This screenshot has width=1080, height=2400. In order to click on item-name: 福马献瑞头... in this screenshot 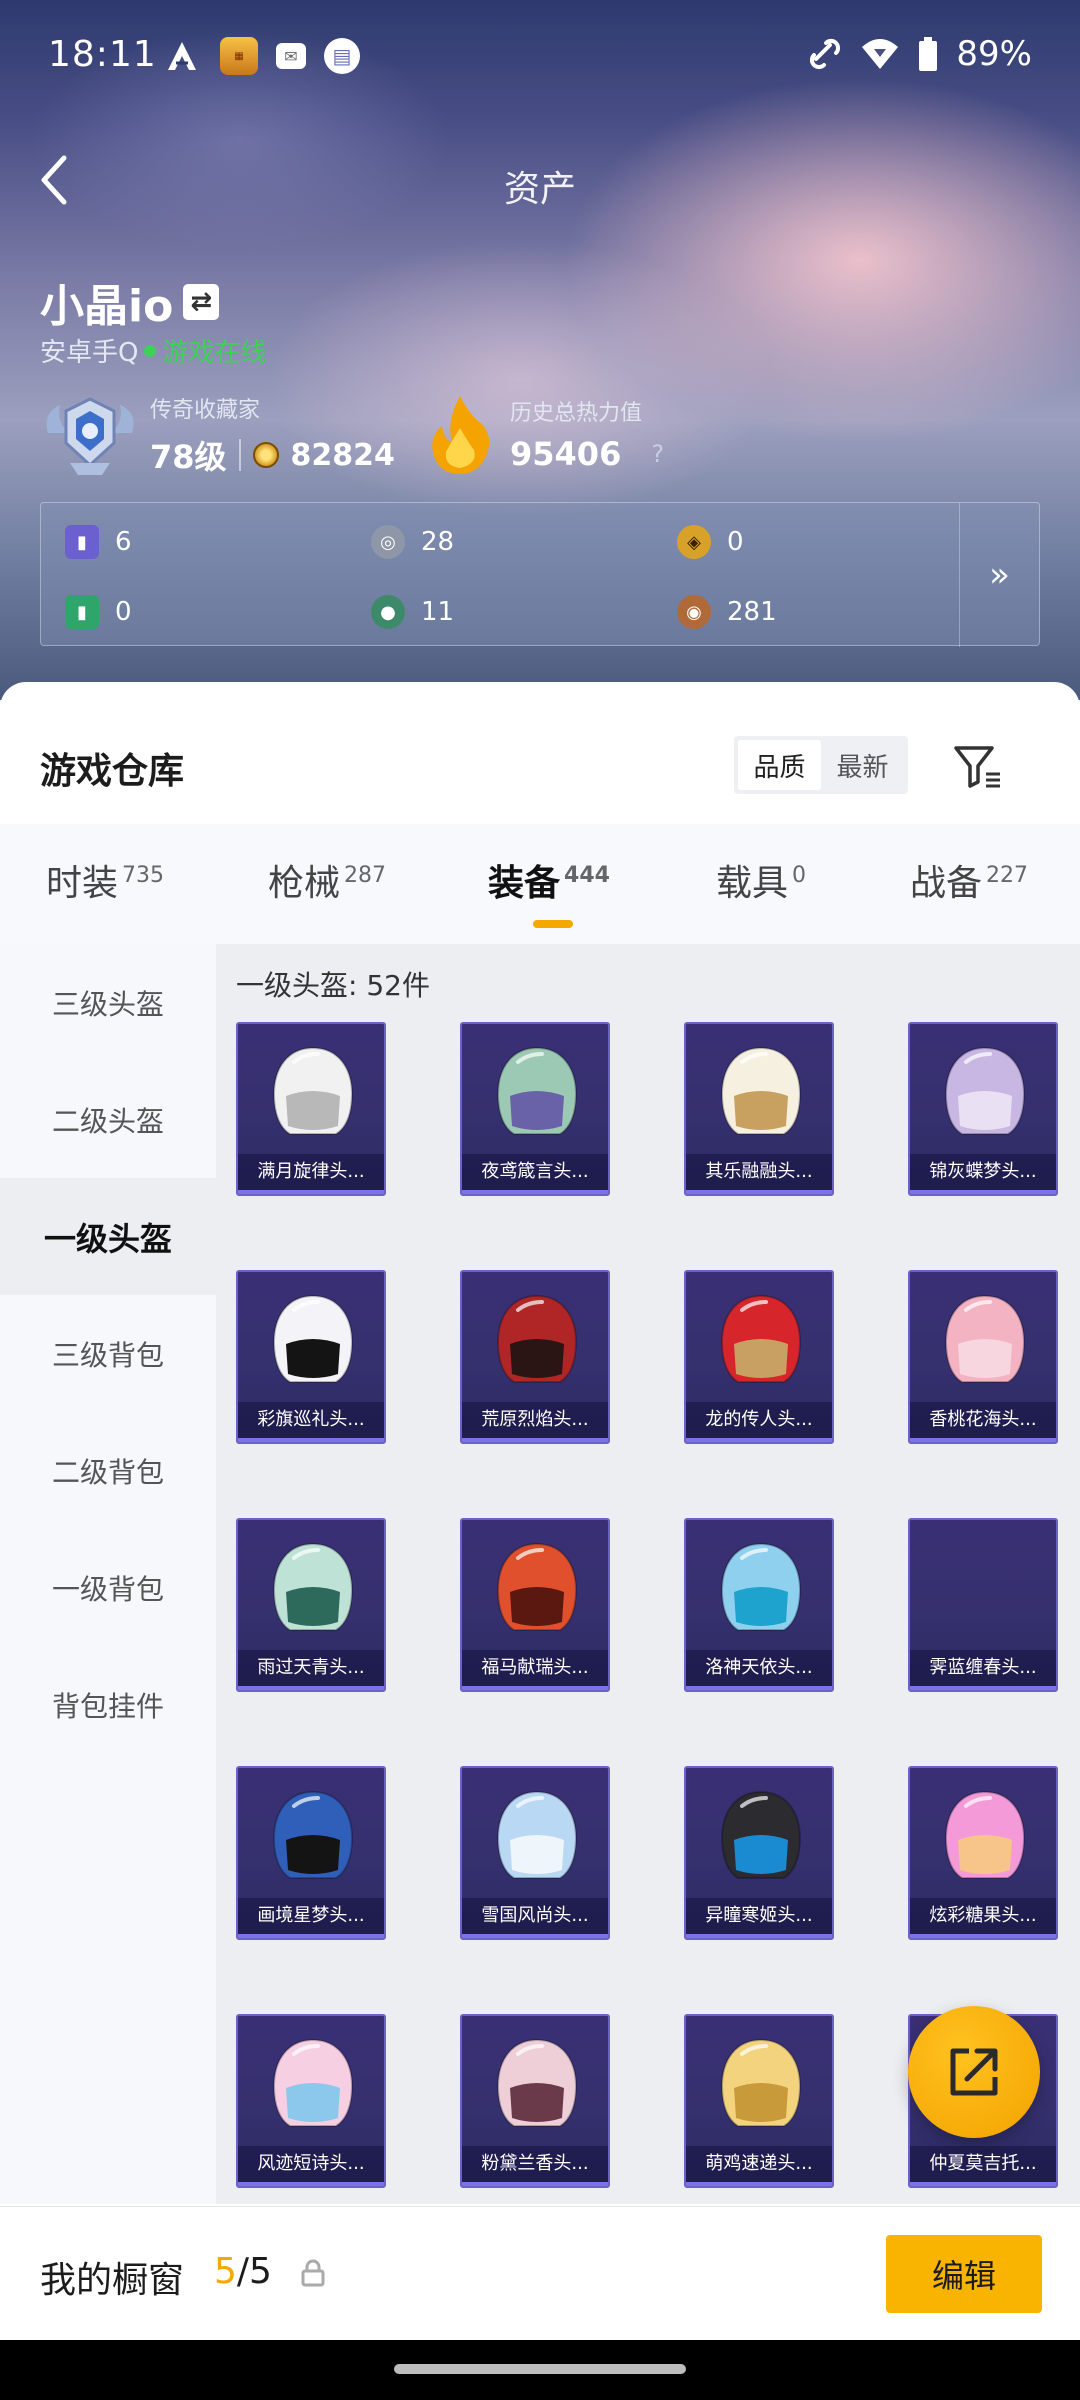, I will do `click(535, 1668)`.